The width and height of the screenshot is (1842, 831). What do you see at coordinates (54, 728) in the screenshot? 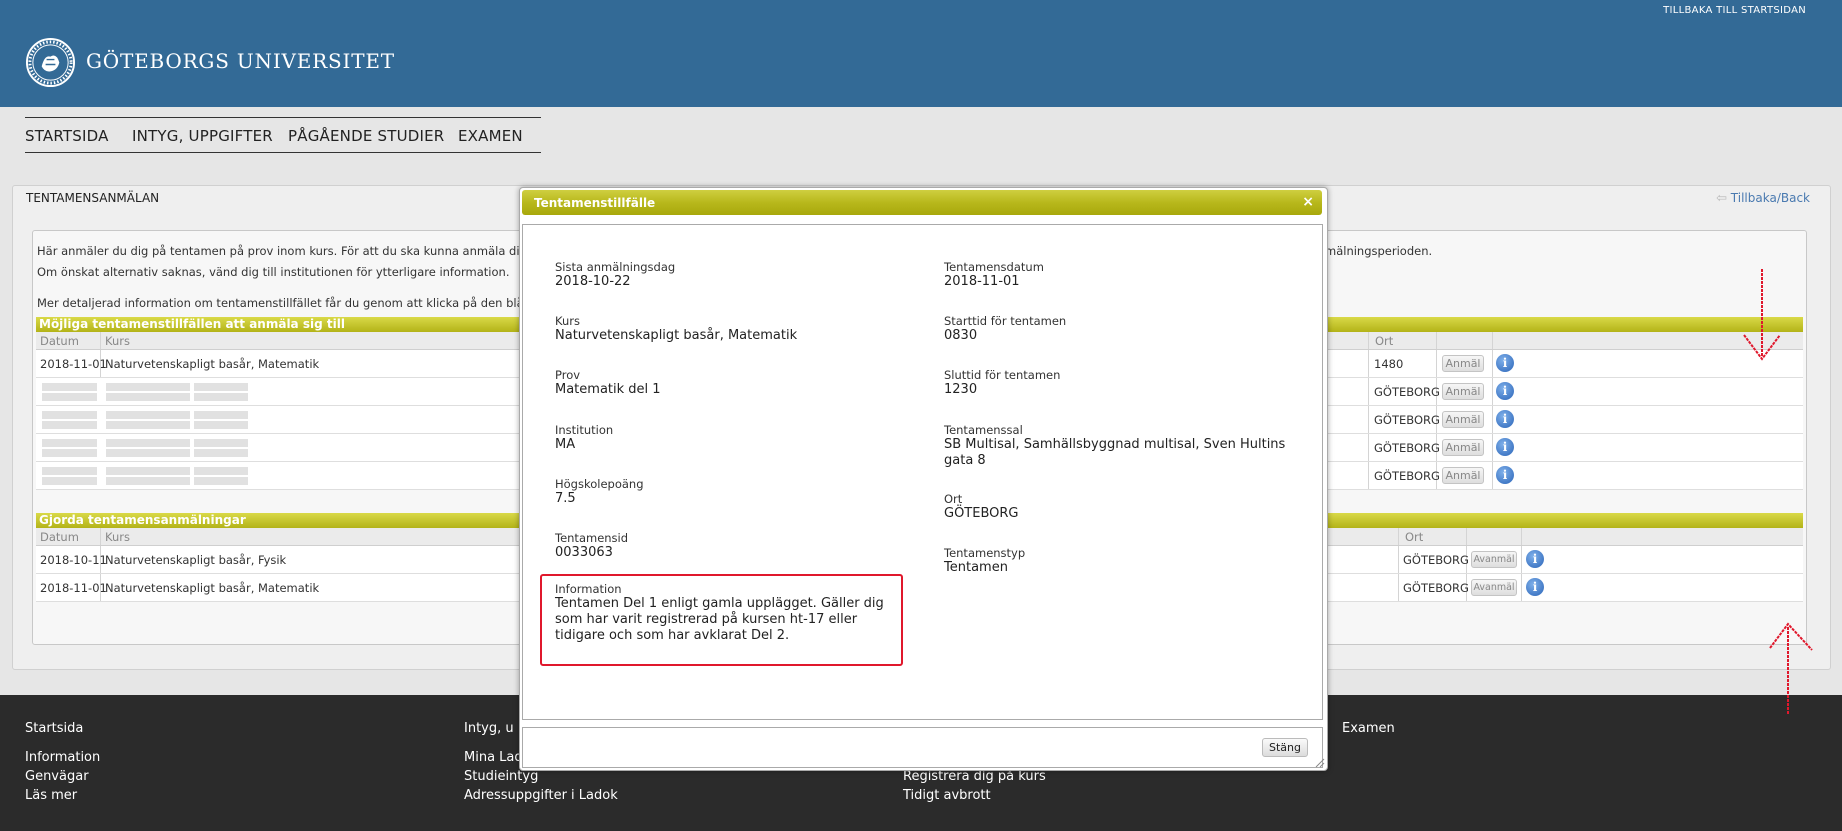
I see `footer-heading-startsida: Startsida` at bounding box center [54, 728].